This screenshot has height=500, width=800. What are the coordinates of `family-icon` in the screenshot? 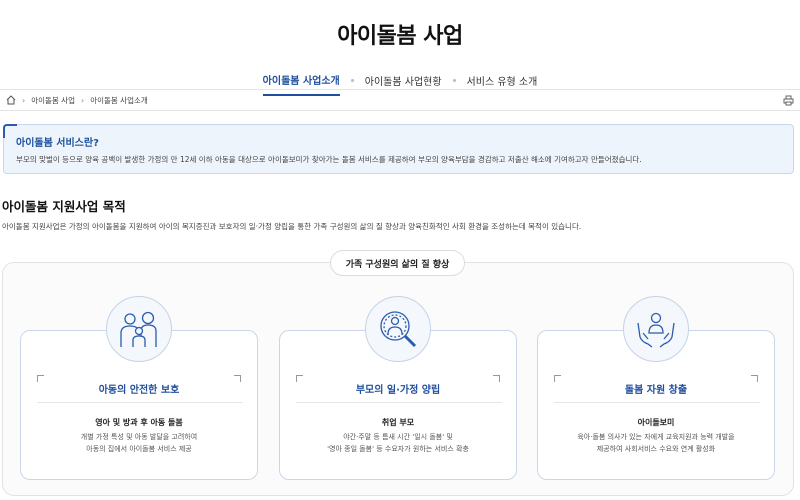 It's located at (139, 329).